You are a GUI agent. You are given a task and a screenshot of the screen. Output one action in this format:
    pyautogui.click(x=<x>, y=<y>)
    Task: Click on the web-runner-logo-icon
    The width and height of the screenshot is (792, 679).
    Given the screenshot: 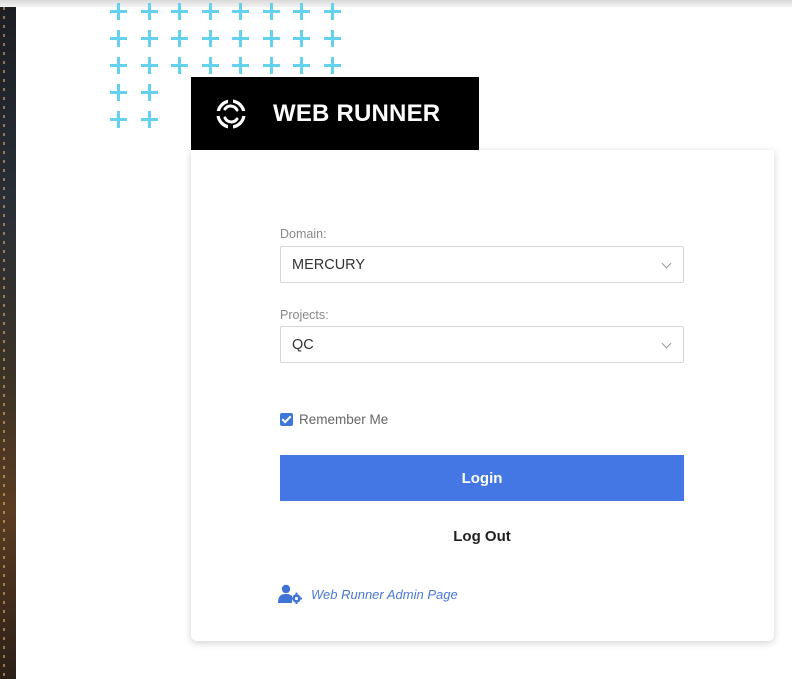 What is the action you would take?
    pyautogui.click(x=231, y=113)
    